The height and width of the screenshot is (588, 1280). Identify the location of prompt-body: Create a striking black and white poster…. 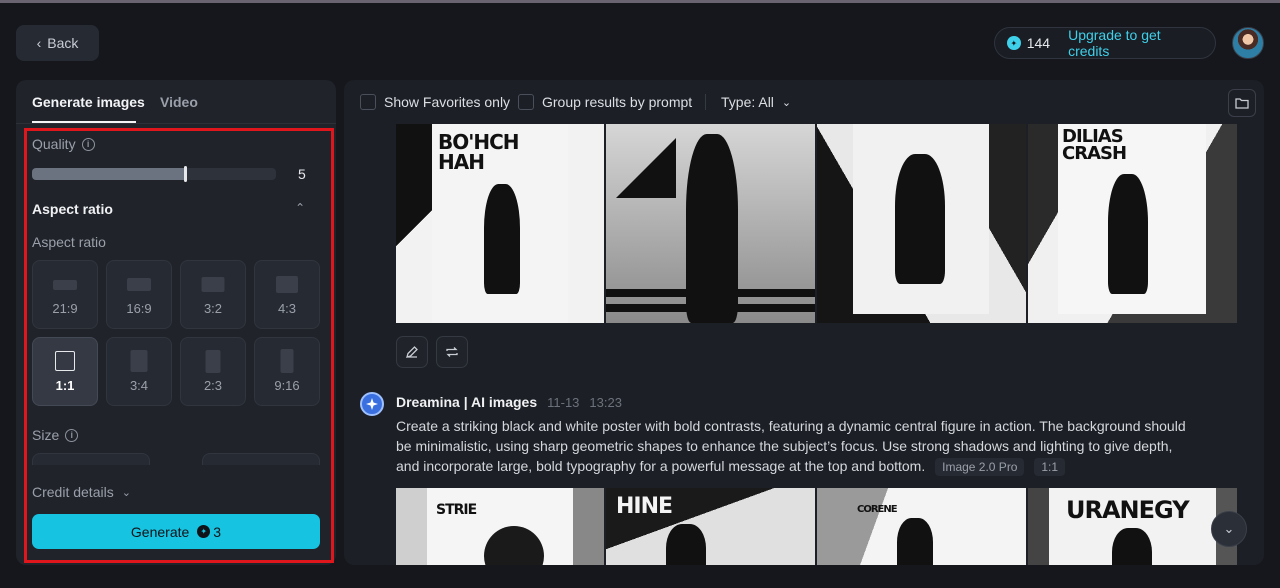
(791, 446).